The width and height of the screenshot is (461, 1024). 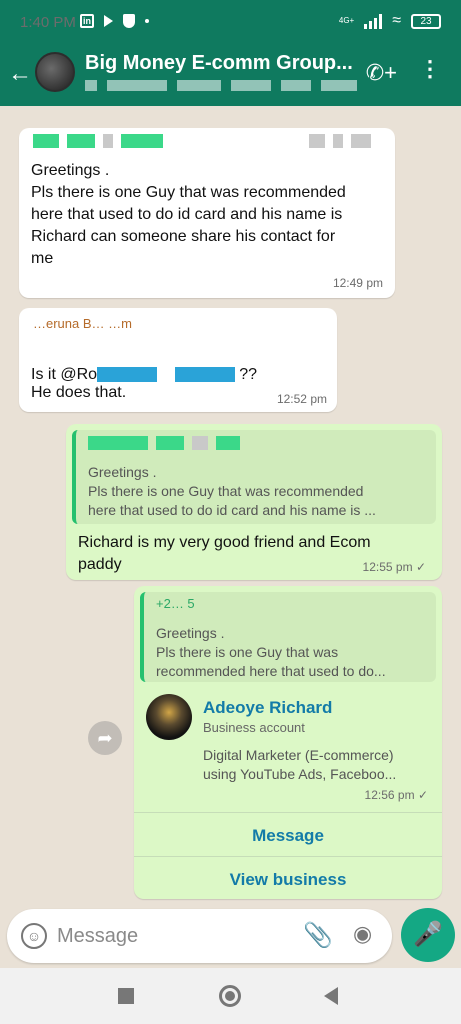 What do you see at coordinates (396, 795) in the screenshot?
I see `message-time: 12:56 pm ✓` at bounding box center [396, 795].